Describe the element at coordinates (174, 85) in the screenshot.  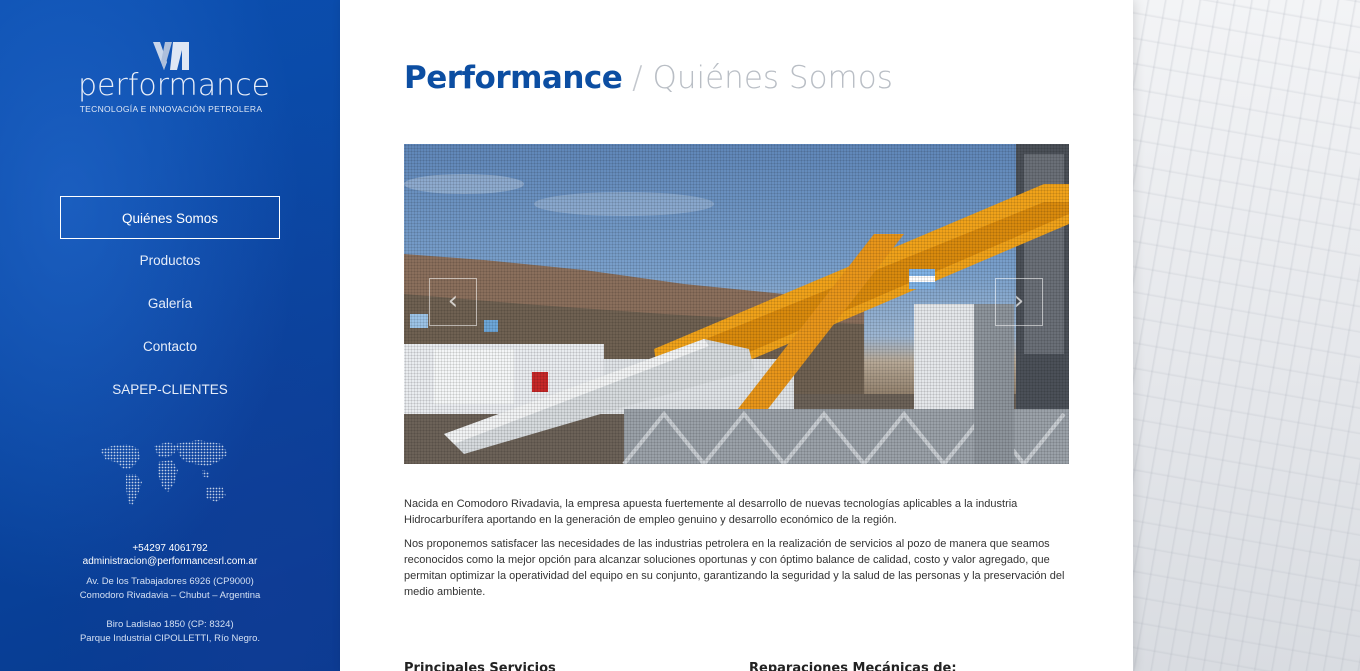
I see `brand-name: performance` at that location.